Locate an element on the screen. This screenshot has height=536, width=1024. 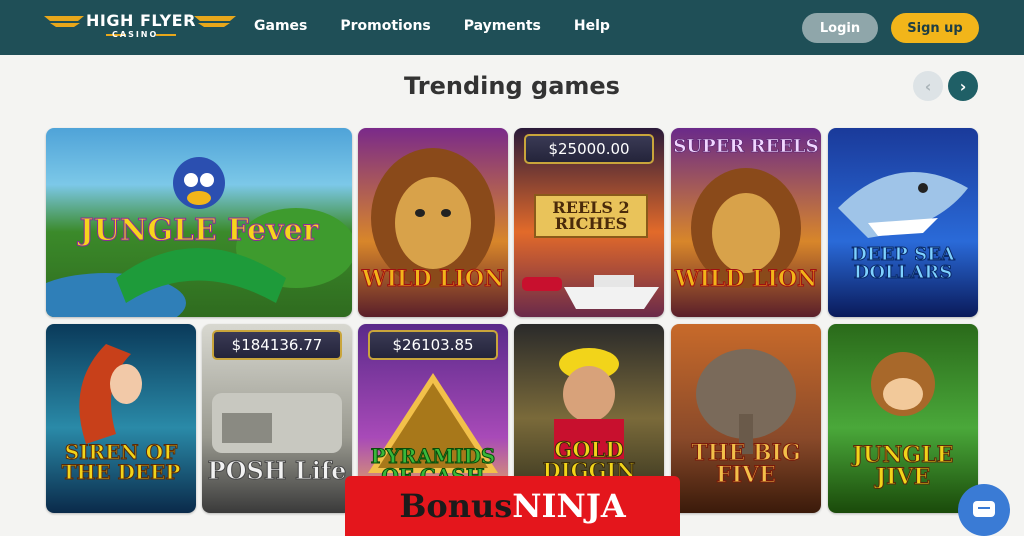
game-tile-siren-of-the-deep: SIREN OF THE DEEP is located at coordinates (121, 418).